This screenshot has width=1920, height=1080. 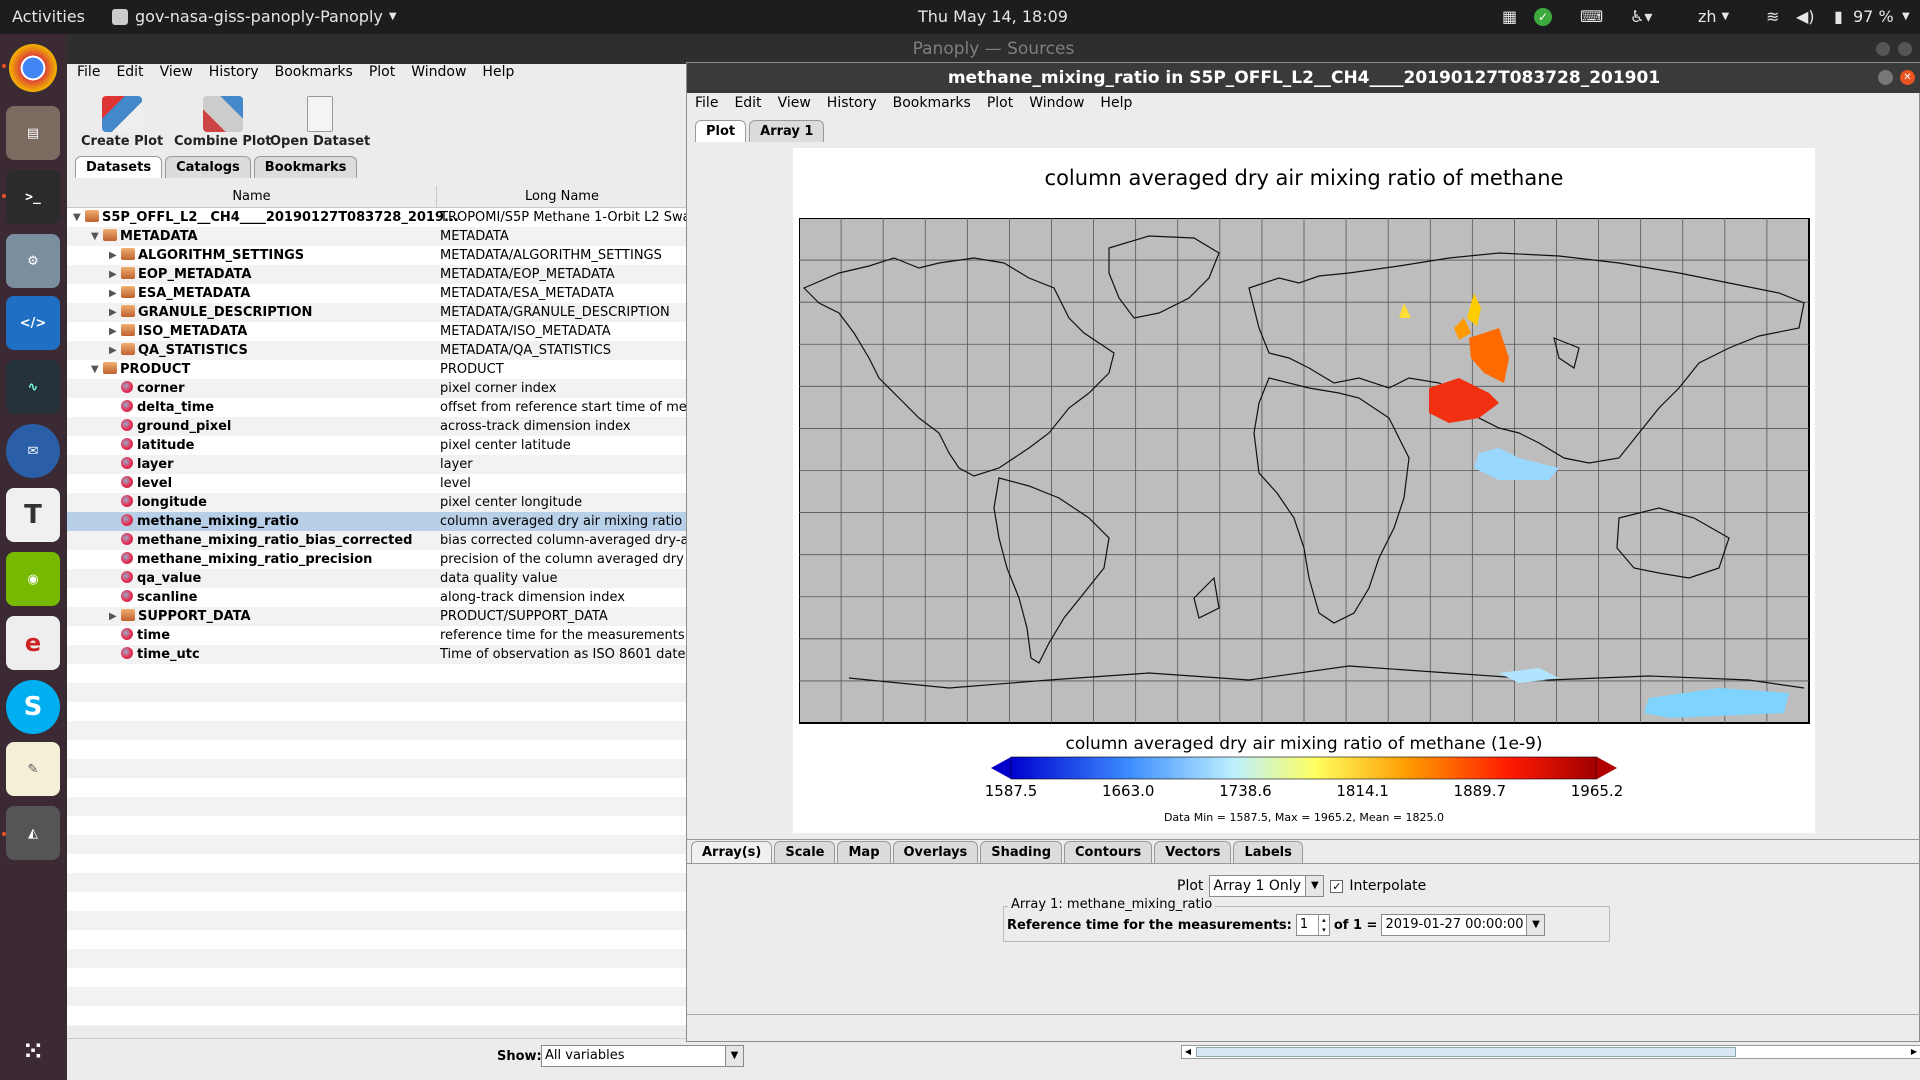 What do you see at coordinates (377, 236) in the screenshot?
I see `table-row: ▼ METADATA METADATA` at bounding box center [377, 236].